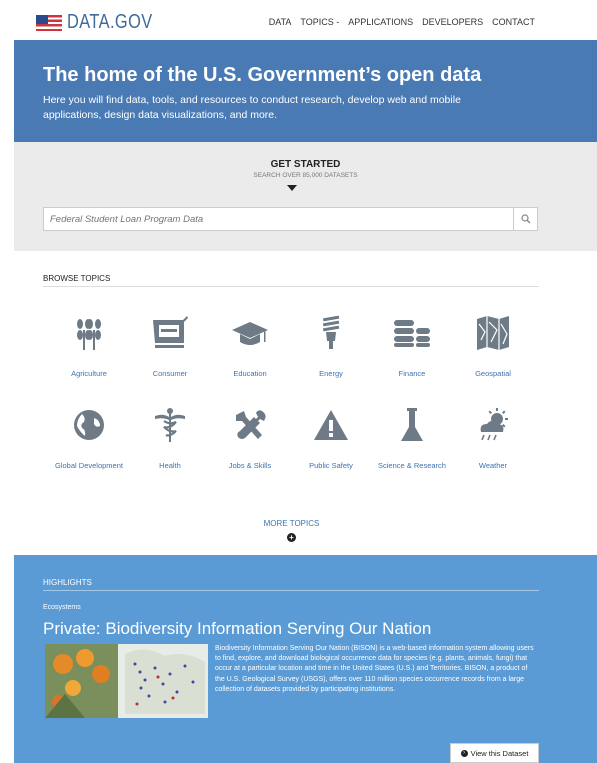  Describe the element at coordinates (331, 373) in the screenshot. I see `topic-label: Energy` at that location.